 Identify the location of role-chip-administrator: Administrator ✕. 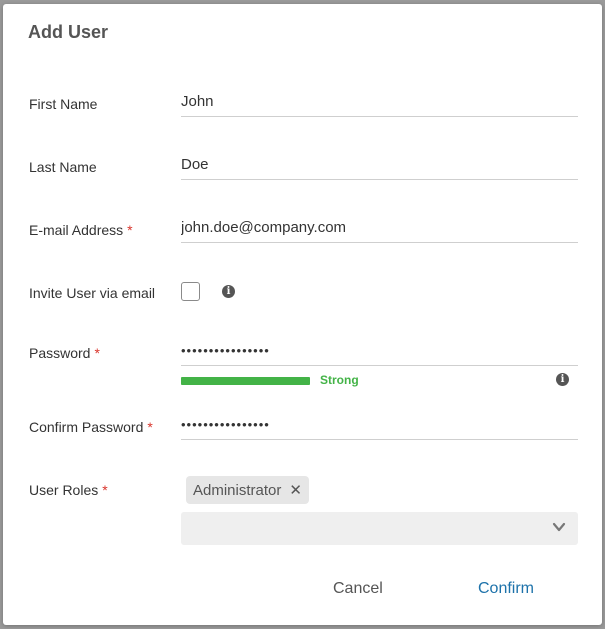
(247, 490).